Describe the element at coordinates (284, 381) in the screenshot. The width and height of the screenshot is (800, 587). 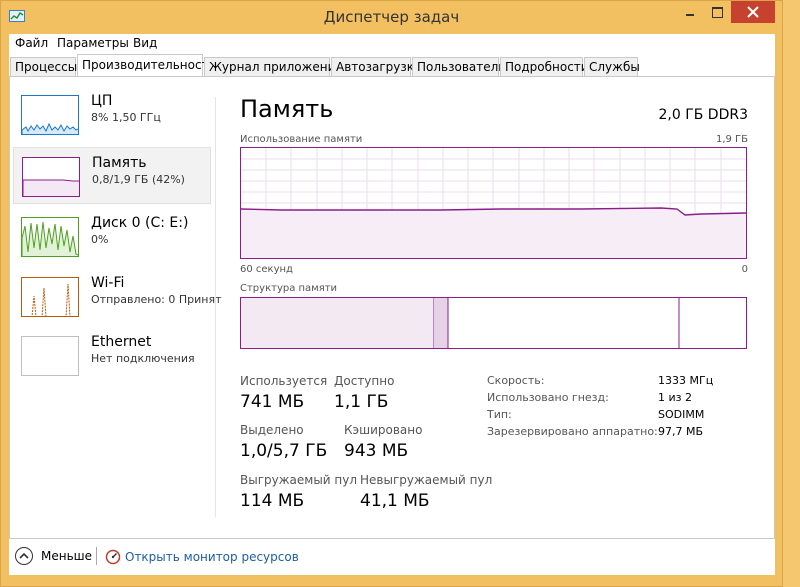
I see `in-use-label: Используется` at that location.